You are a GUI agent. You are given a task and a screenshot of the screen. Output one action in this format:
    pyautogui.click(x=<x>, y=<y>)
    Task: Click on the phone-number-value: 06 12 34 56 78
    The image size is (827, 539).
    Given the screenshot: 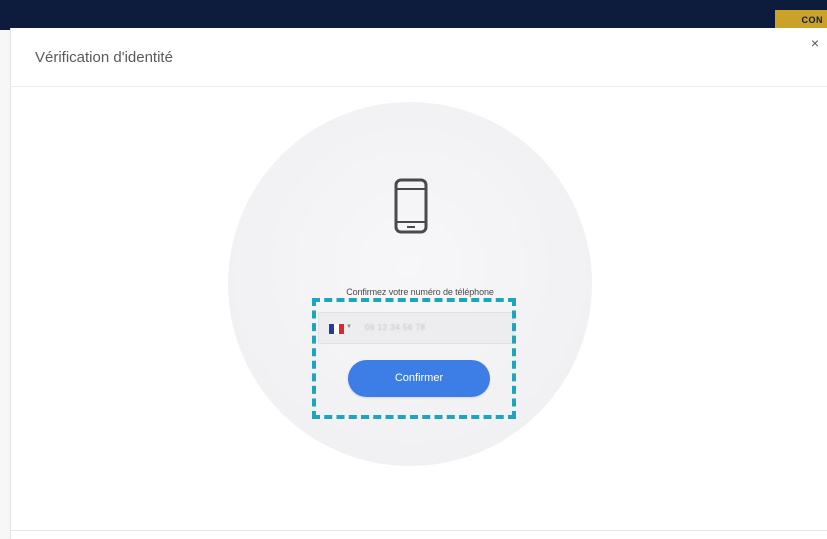 What is the action you would take?
    pyautogui.click(x=395, y=327)
    